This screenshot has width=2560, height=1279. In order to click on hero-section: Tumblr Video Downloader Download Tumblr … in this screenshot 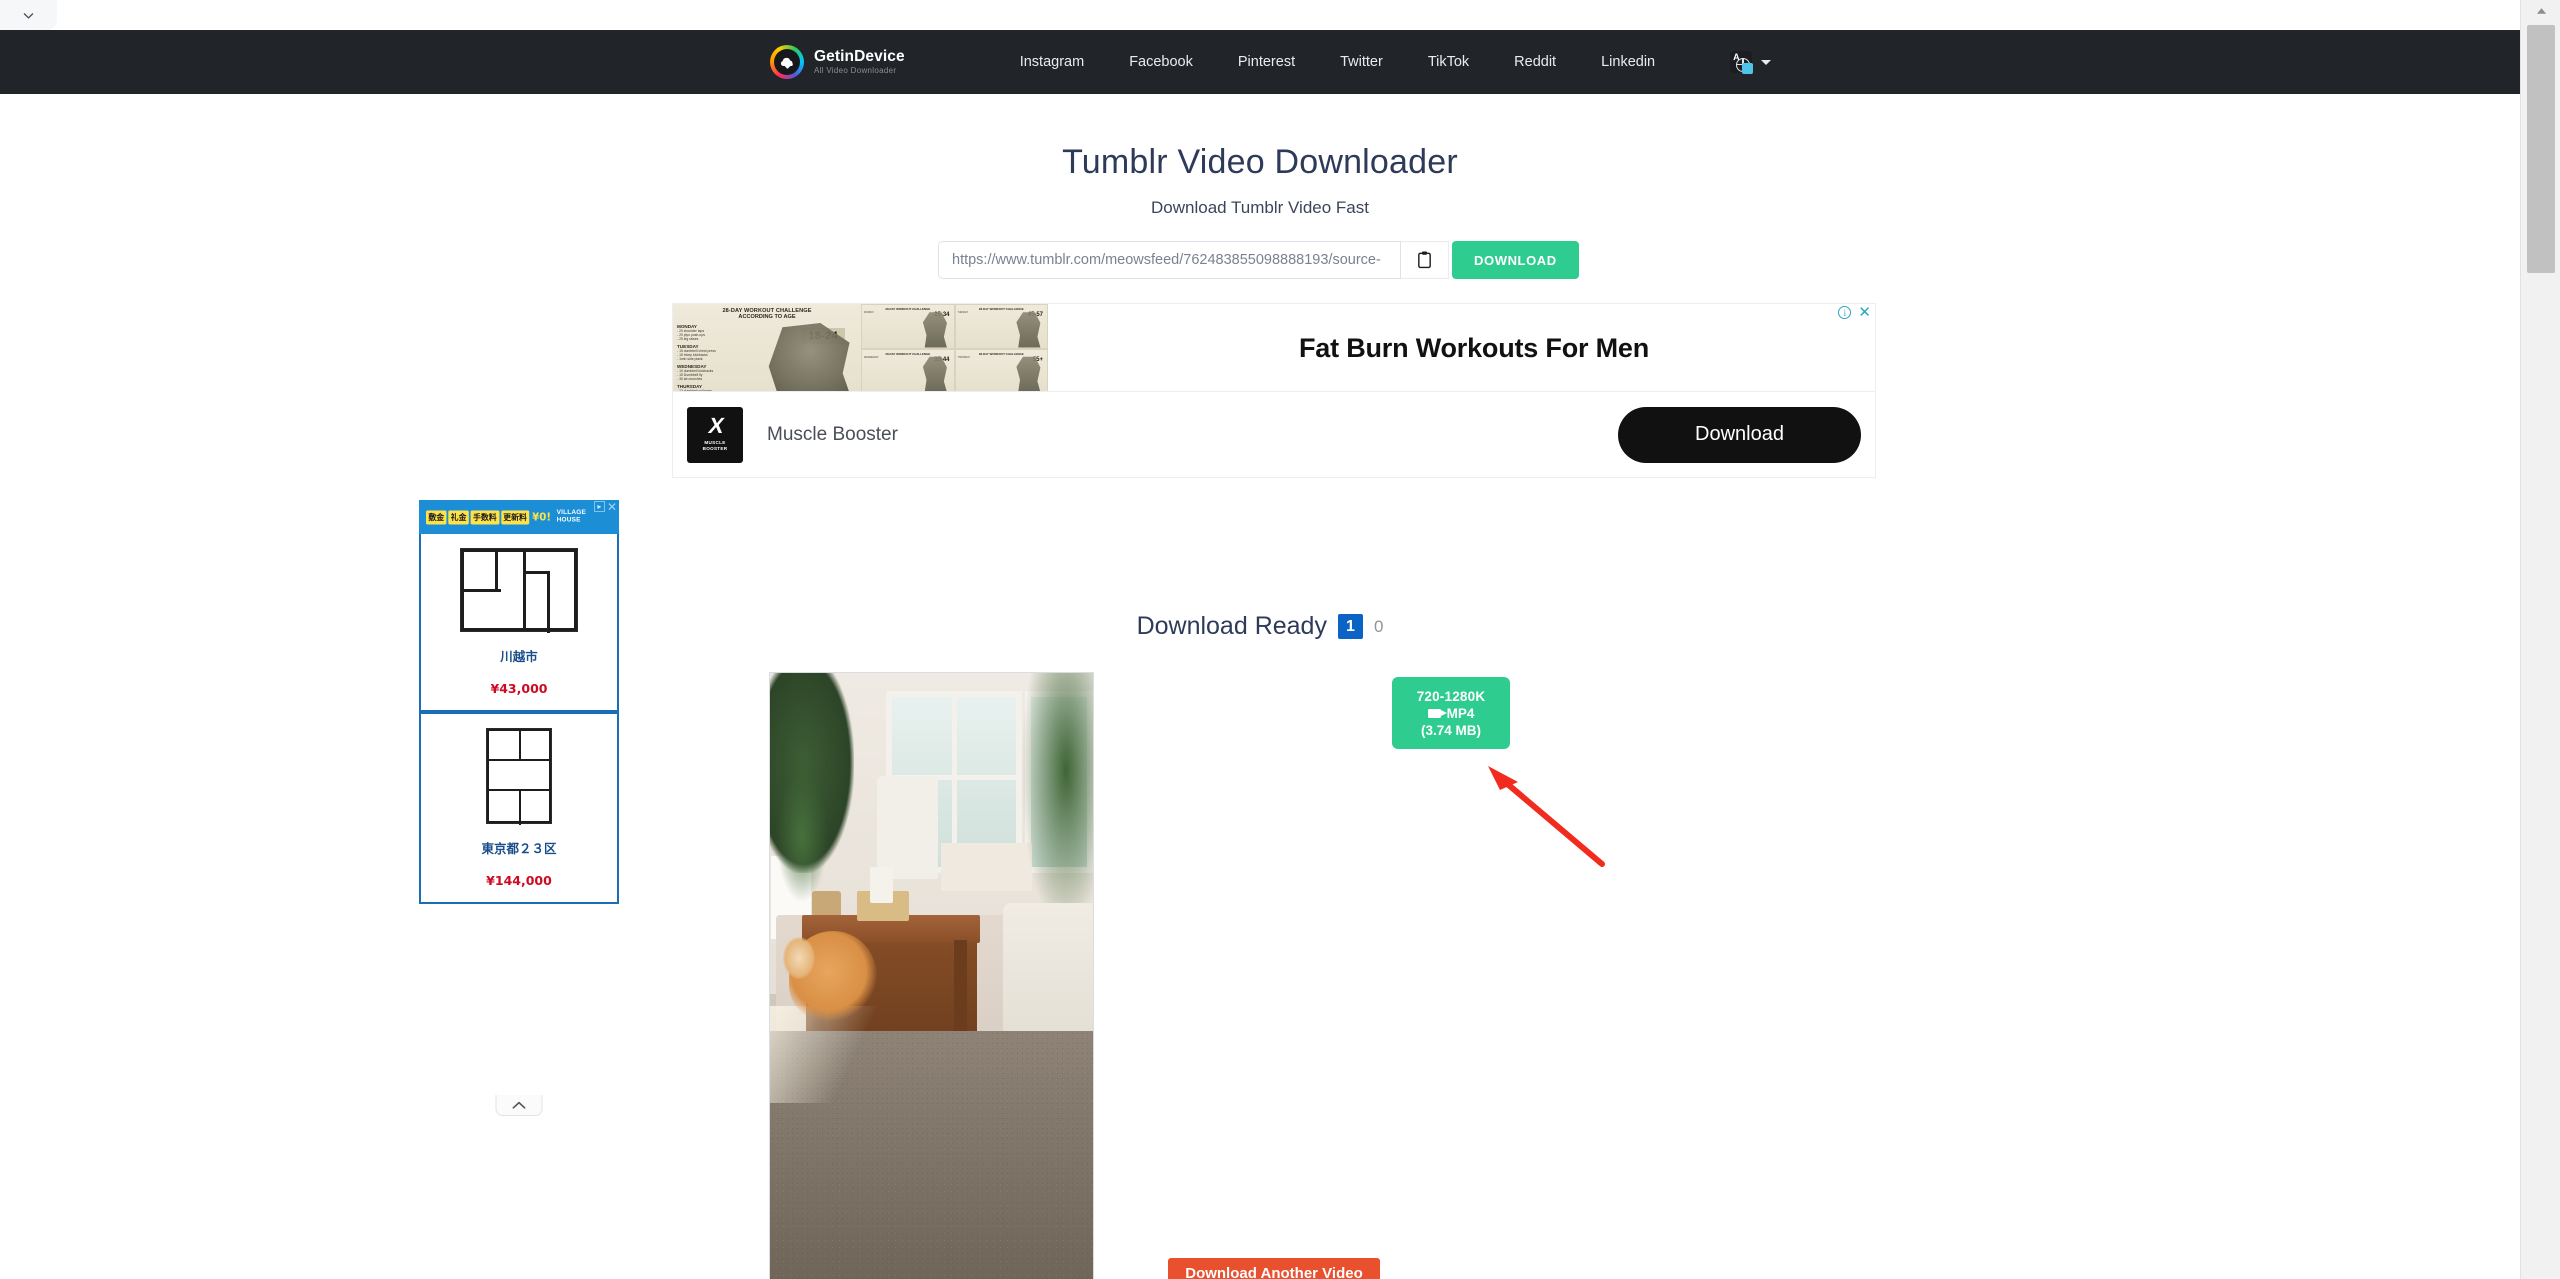, I will do `click(1260, 156)`.